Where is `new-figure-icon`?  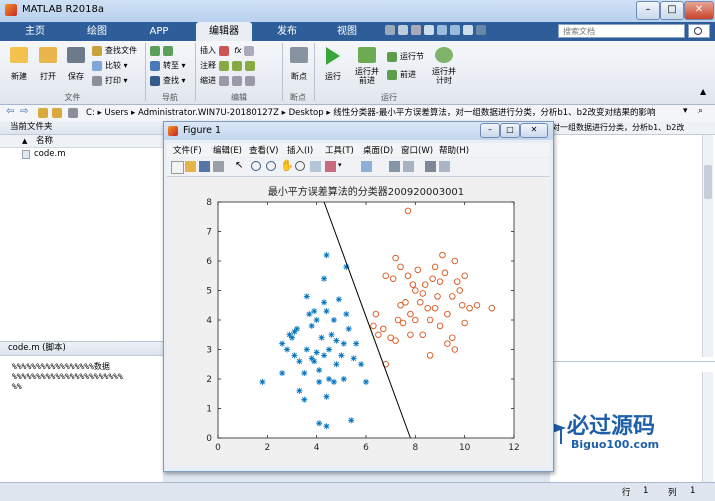
new-figure-icon is located at coordinates (177, 167).